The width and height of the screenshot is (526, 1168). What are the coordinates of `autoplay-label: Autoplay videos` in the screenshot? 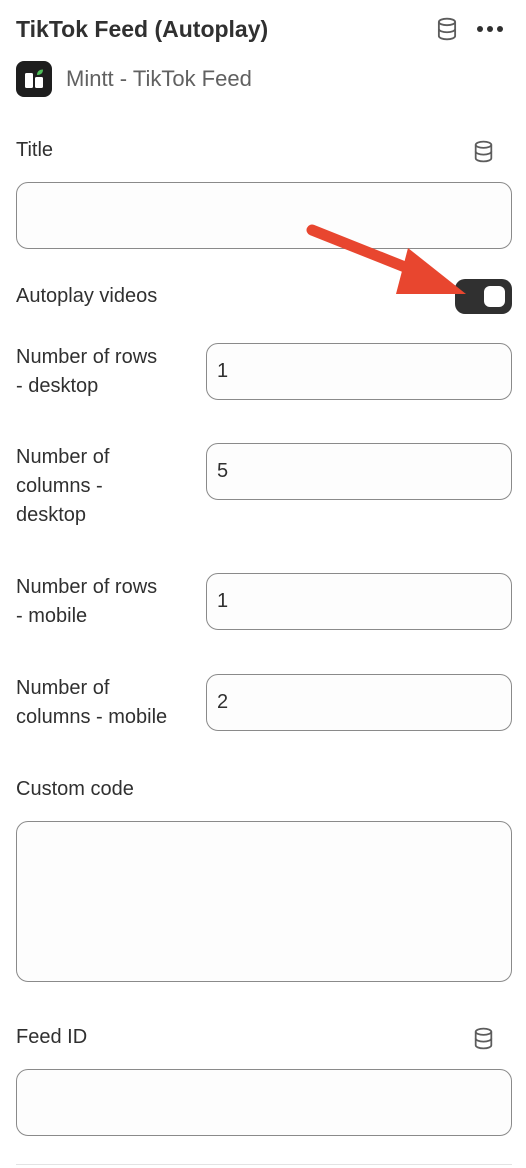 It's located at (87, 296).